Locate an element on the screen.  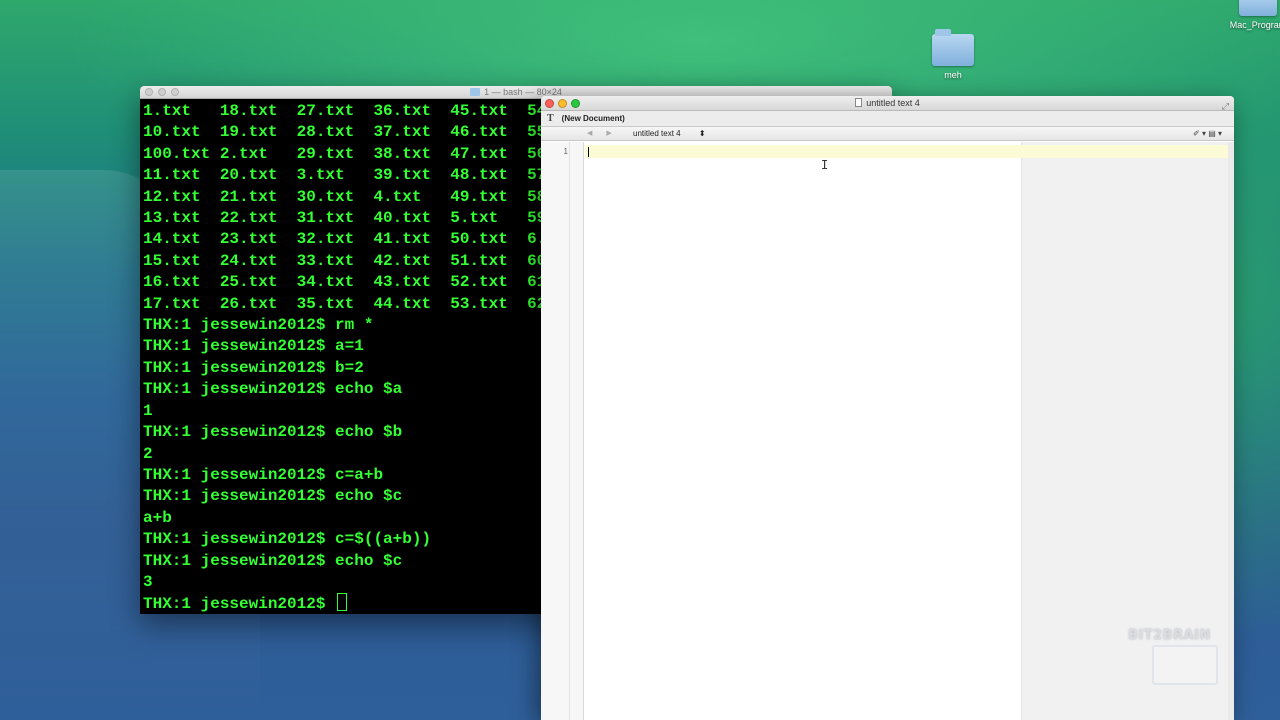
line-number: 1 is located at coordinates (565, 151).